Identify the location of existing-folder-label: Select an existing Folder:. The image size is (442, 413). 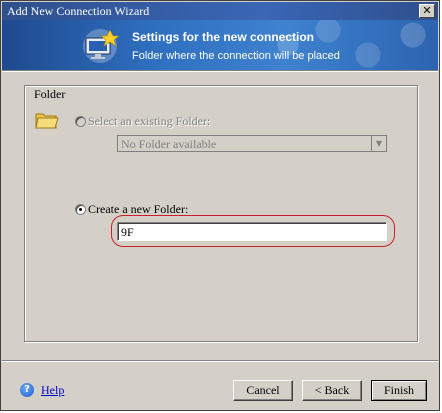
(149, 121).